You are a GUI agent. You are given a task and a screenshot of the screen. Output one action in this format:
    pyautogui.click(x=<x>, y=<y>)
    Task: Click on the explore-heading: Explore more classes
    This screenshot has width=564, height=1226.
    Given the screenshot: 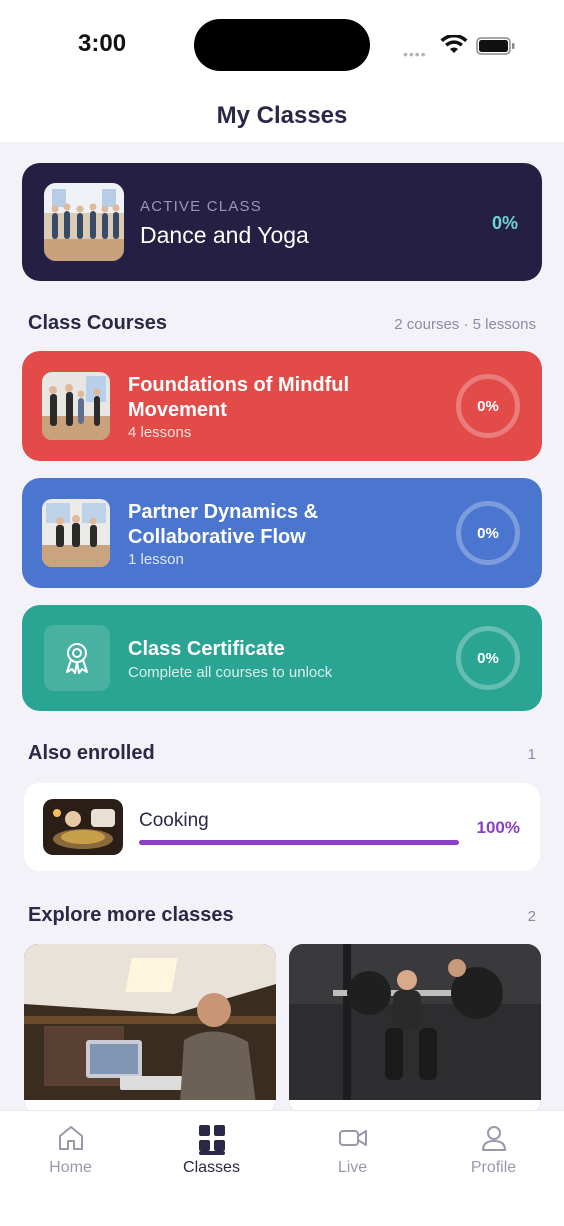 What is the action you would take?
    pyautogui.click(x=131, y=915)
    